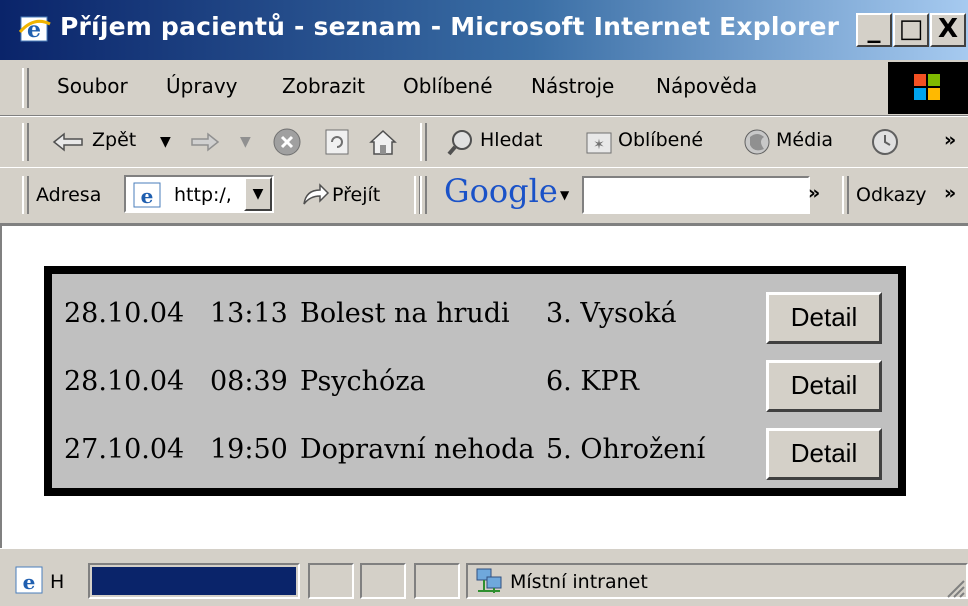  Describe the element at coordinates (814, 193) in the screenshot. I see `google-more-chevron-icon: »` at that location.